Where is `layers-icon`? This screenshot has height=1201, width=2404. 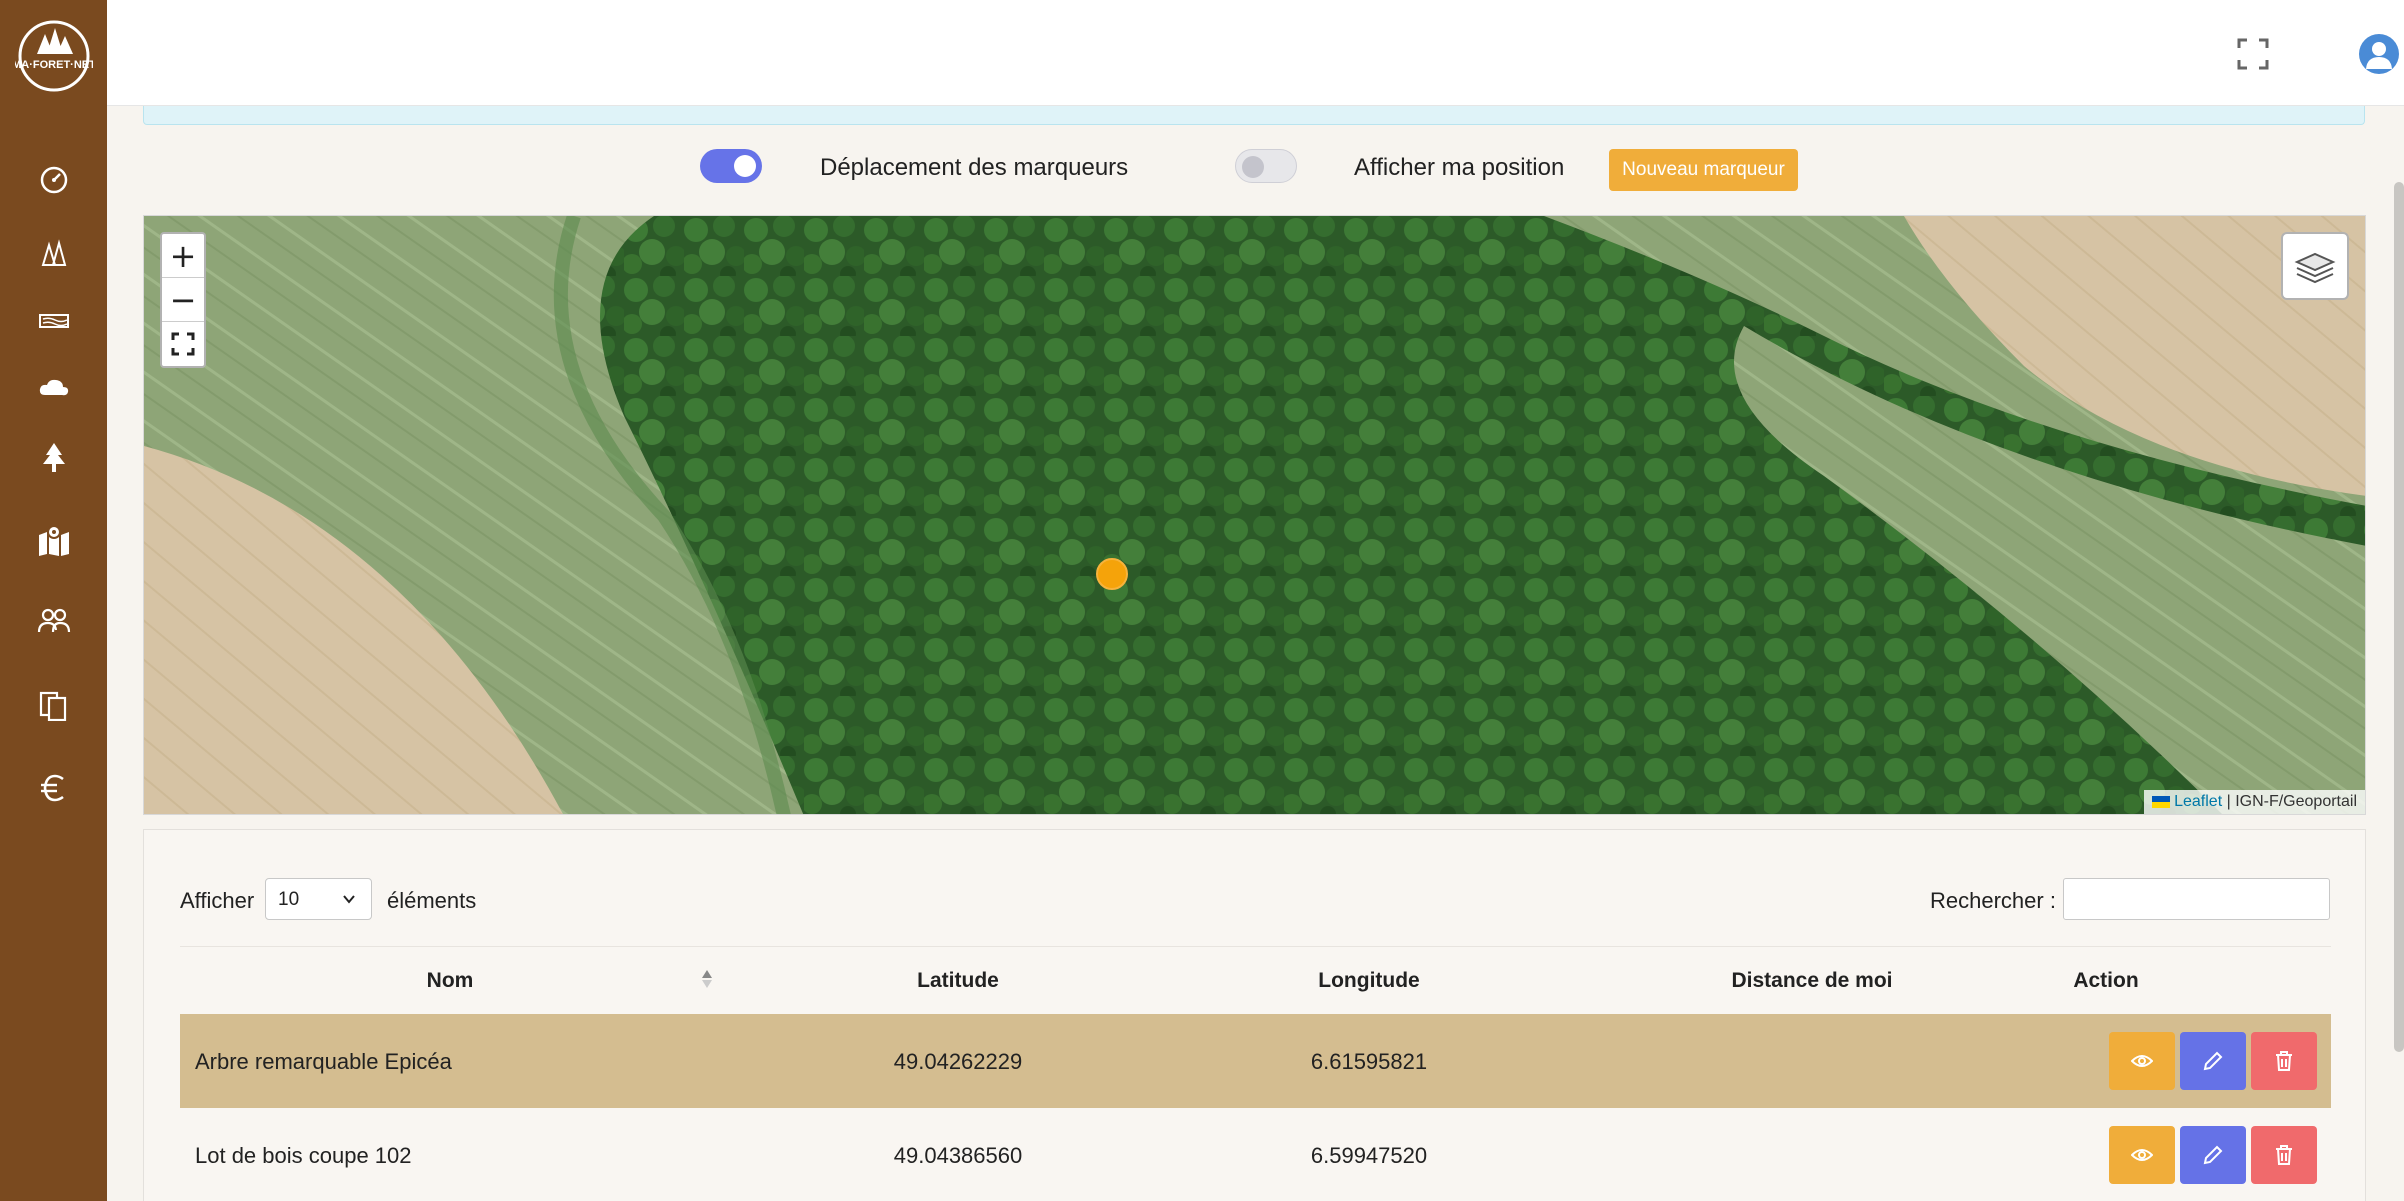 layers-icon is located at coordinates (2315, 268).